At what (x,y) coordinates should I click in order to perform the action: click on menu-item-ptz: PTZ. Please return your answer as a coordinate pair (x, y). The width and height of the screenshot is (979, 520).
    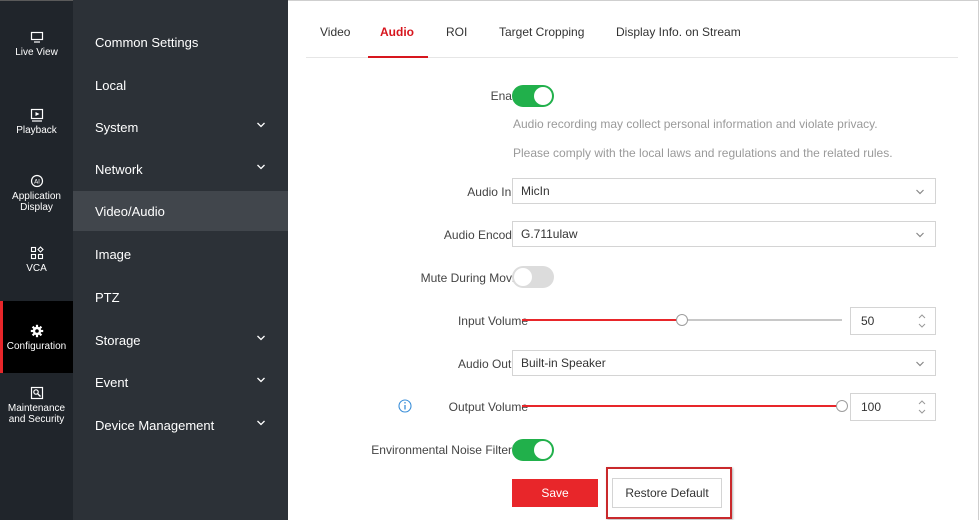
    Looking at the image, I should click on (180, 297).